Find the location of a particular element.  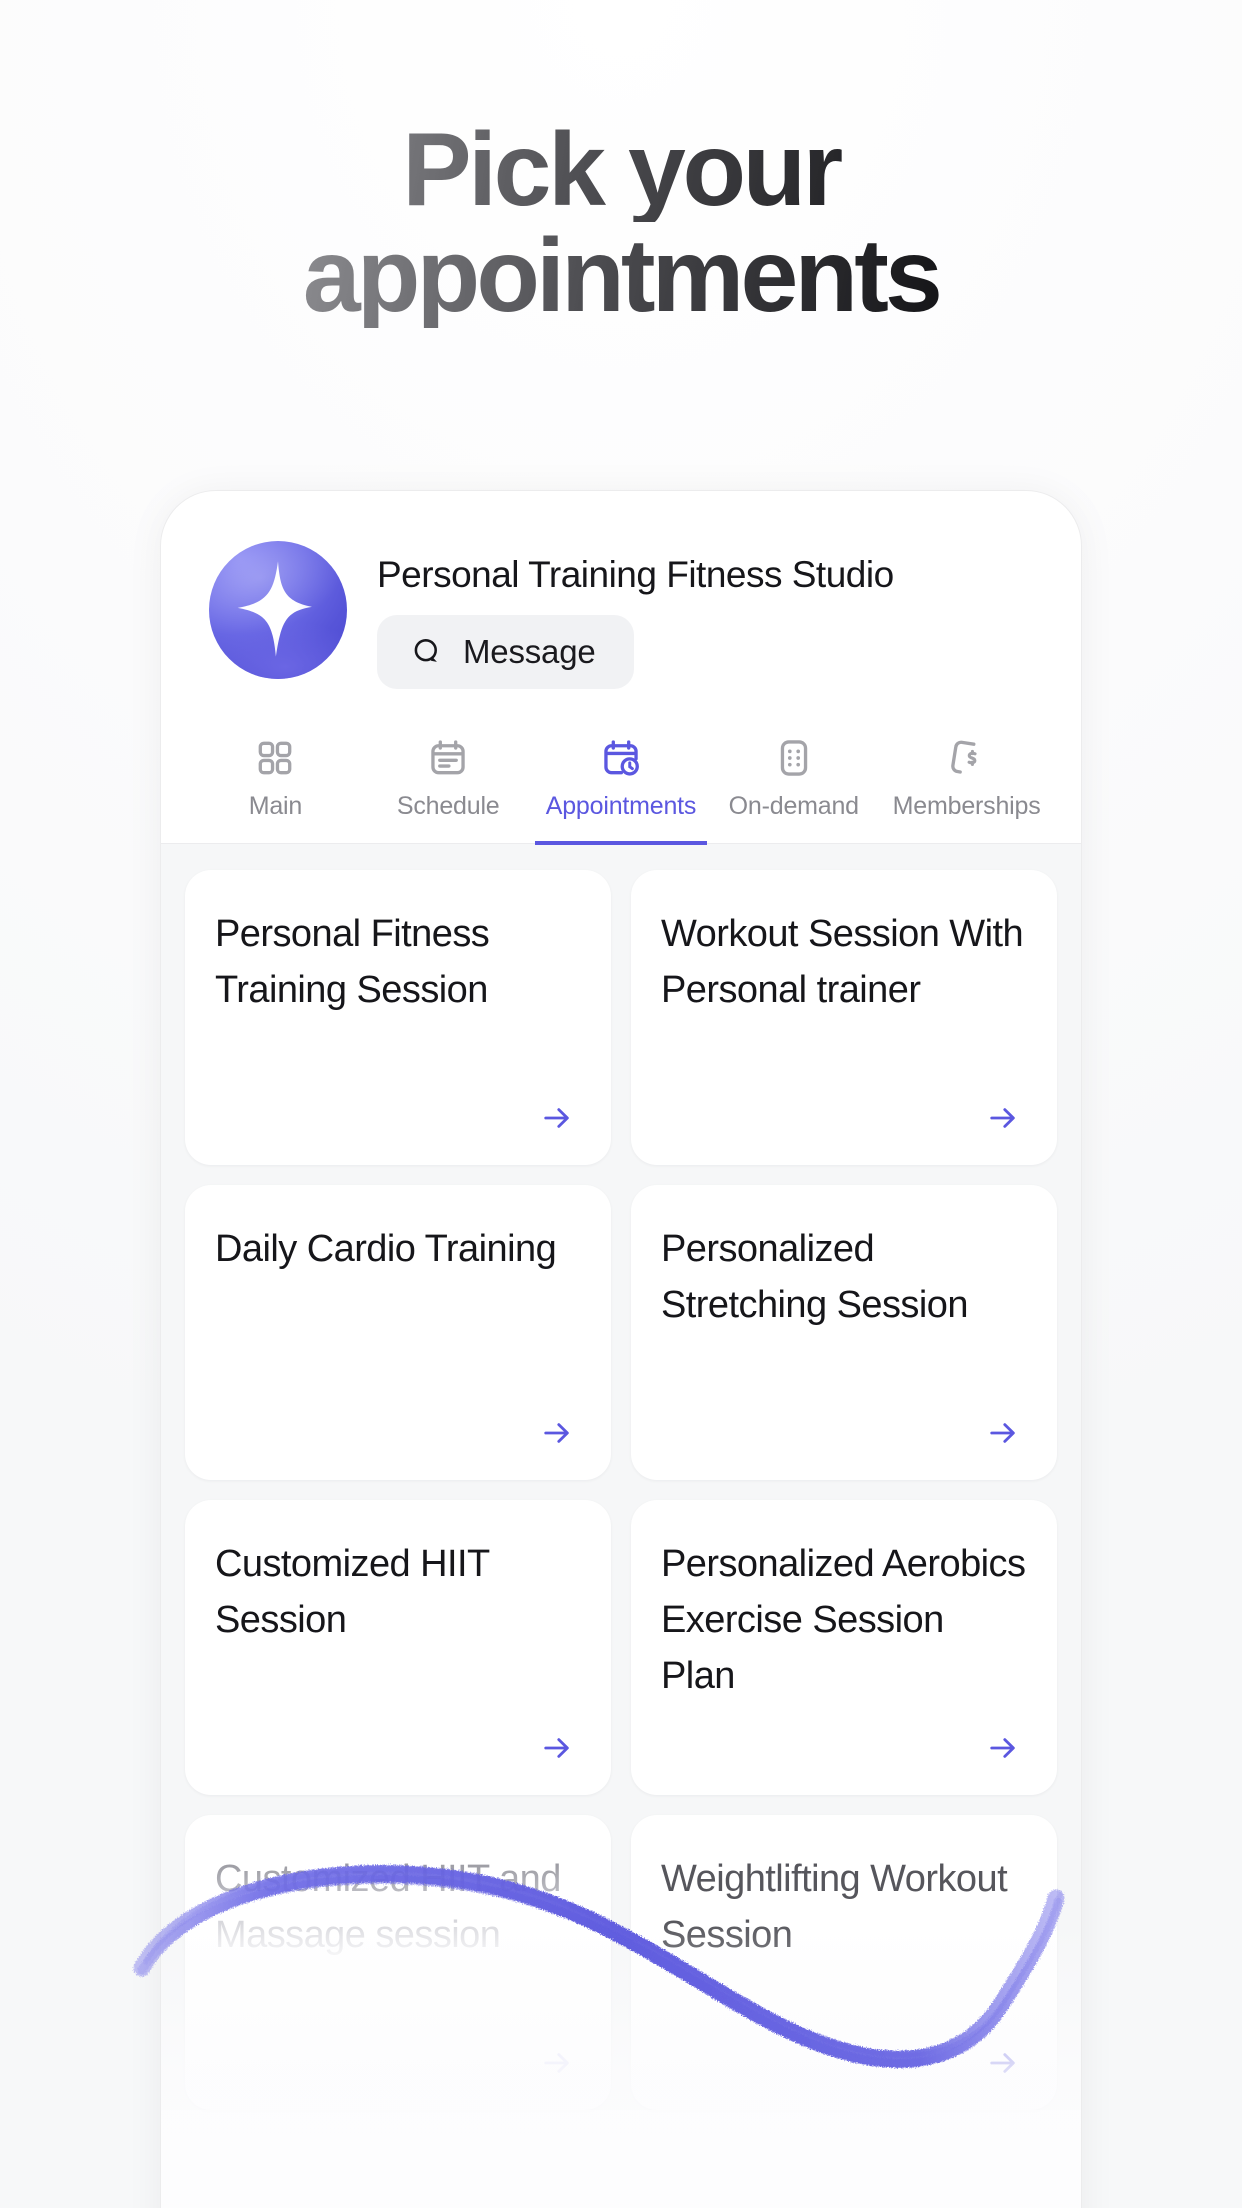

tab-main: Main is located at coordinates (275, 788).